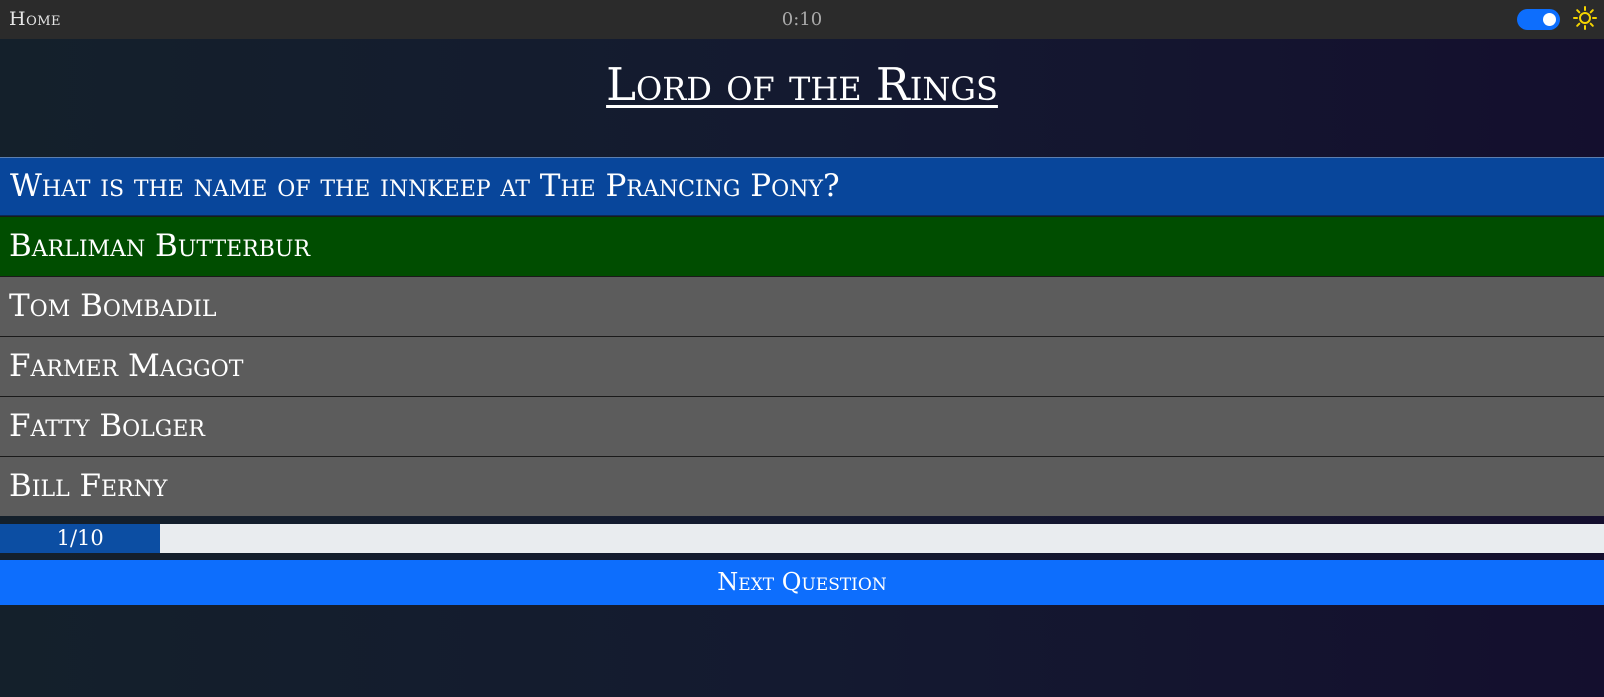 This screenshot has height=697, width=1604. What do you see at coordinates (802, 426) in the screenshot?
I see `answer-option: Fatty Bolger` at bounding box center [802, 426].